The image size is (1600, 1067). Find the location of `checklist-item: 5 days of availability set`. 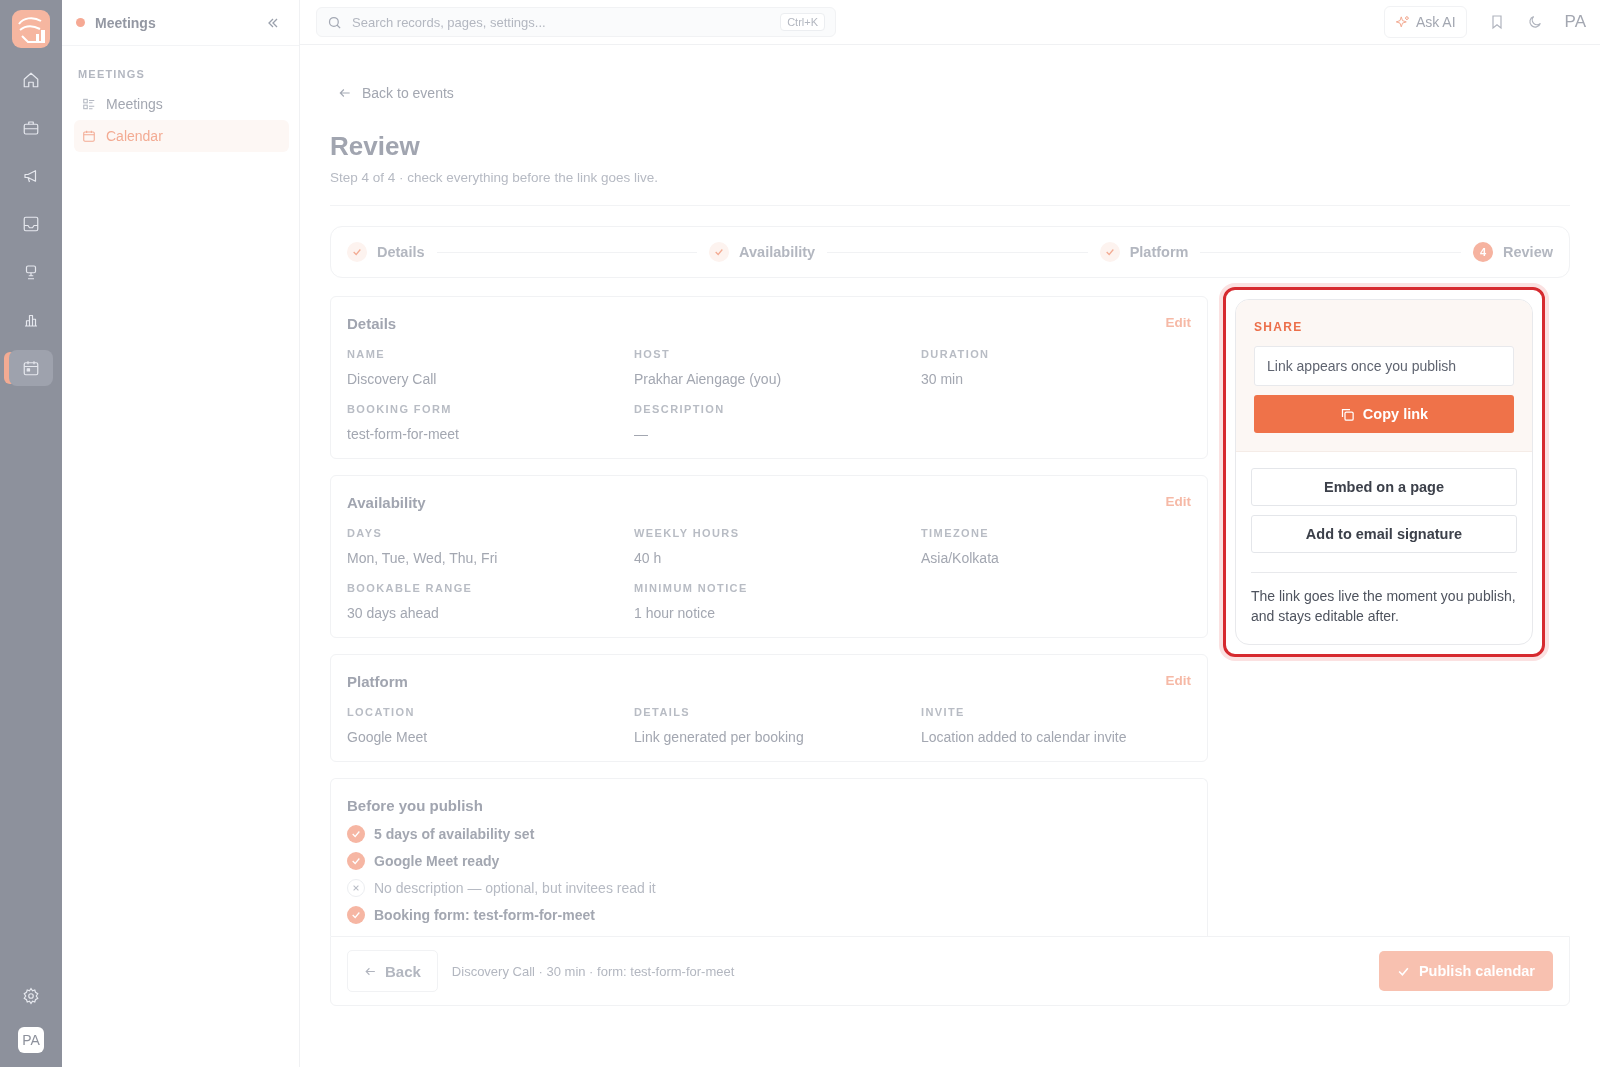

checklist-item: 5 days of availability set is located at coordinates (454, 834).